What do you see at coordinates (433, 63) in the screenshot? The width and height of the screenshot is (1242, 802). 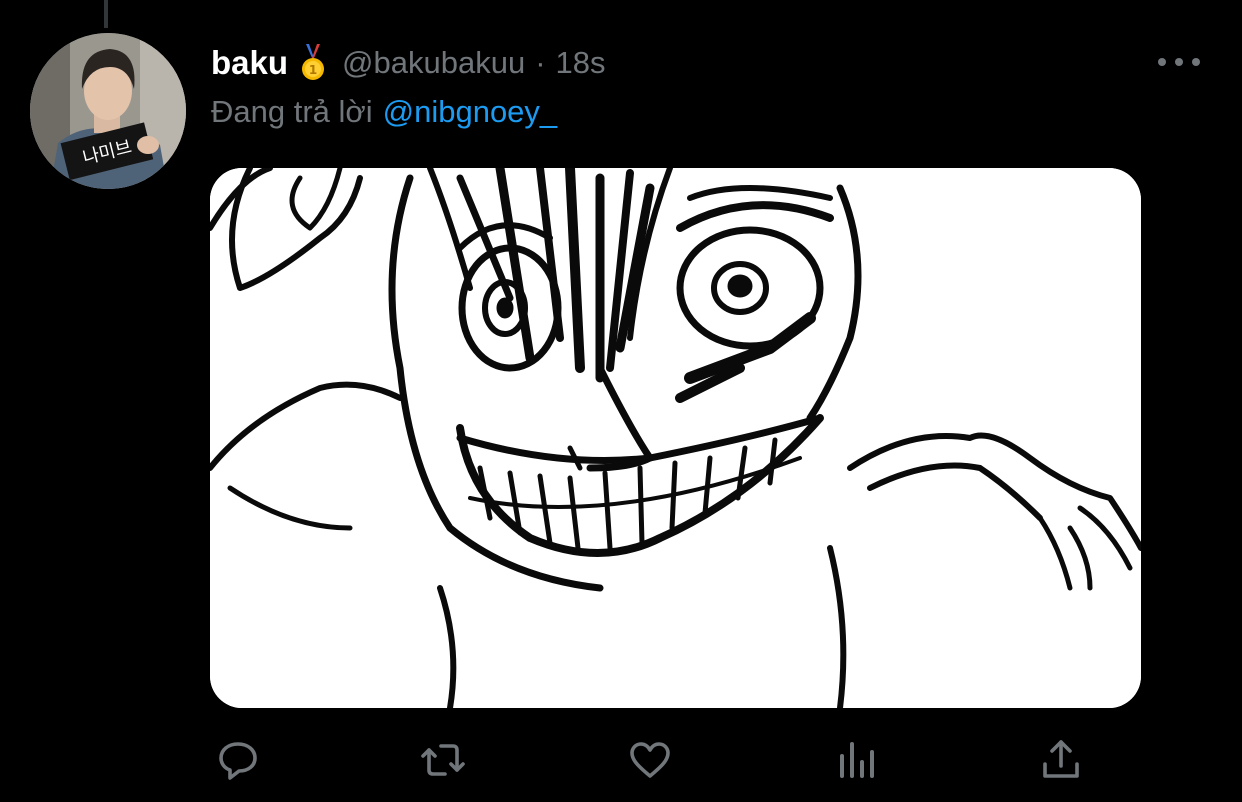 I see `user-handle: @bakubakuu` at bounding box center [433, 63].